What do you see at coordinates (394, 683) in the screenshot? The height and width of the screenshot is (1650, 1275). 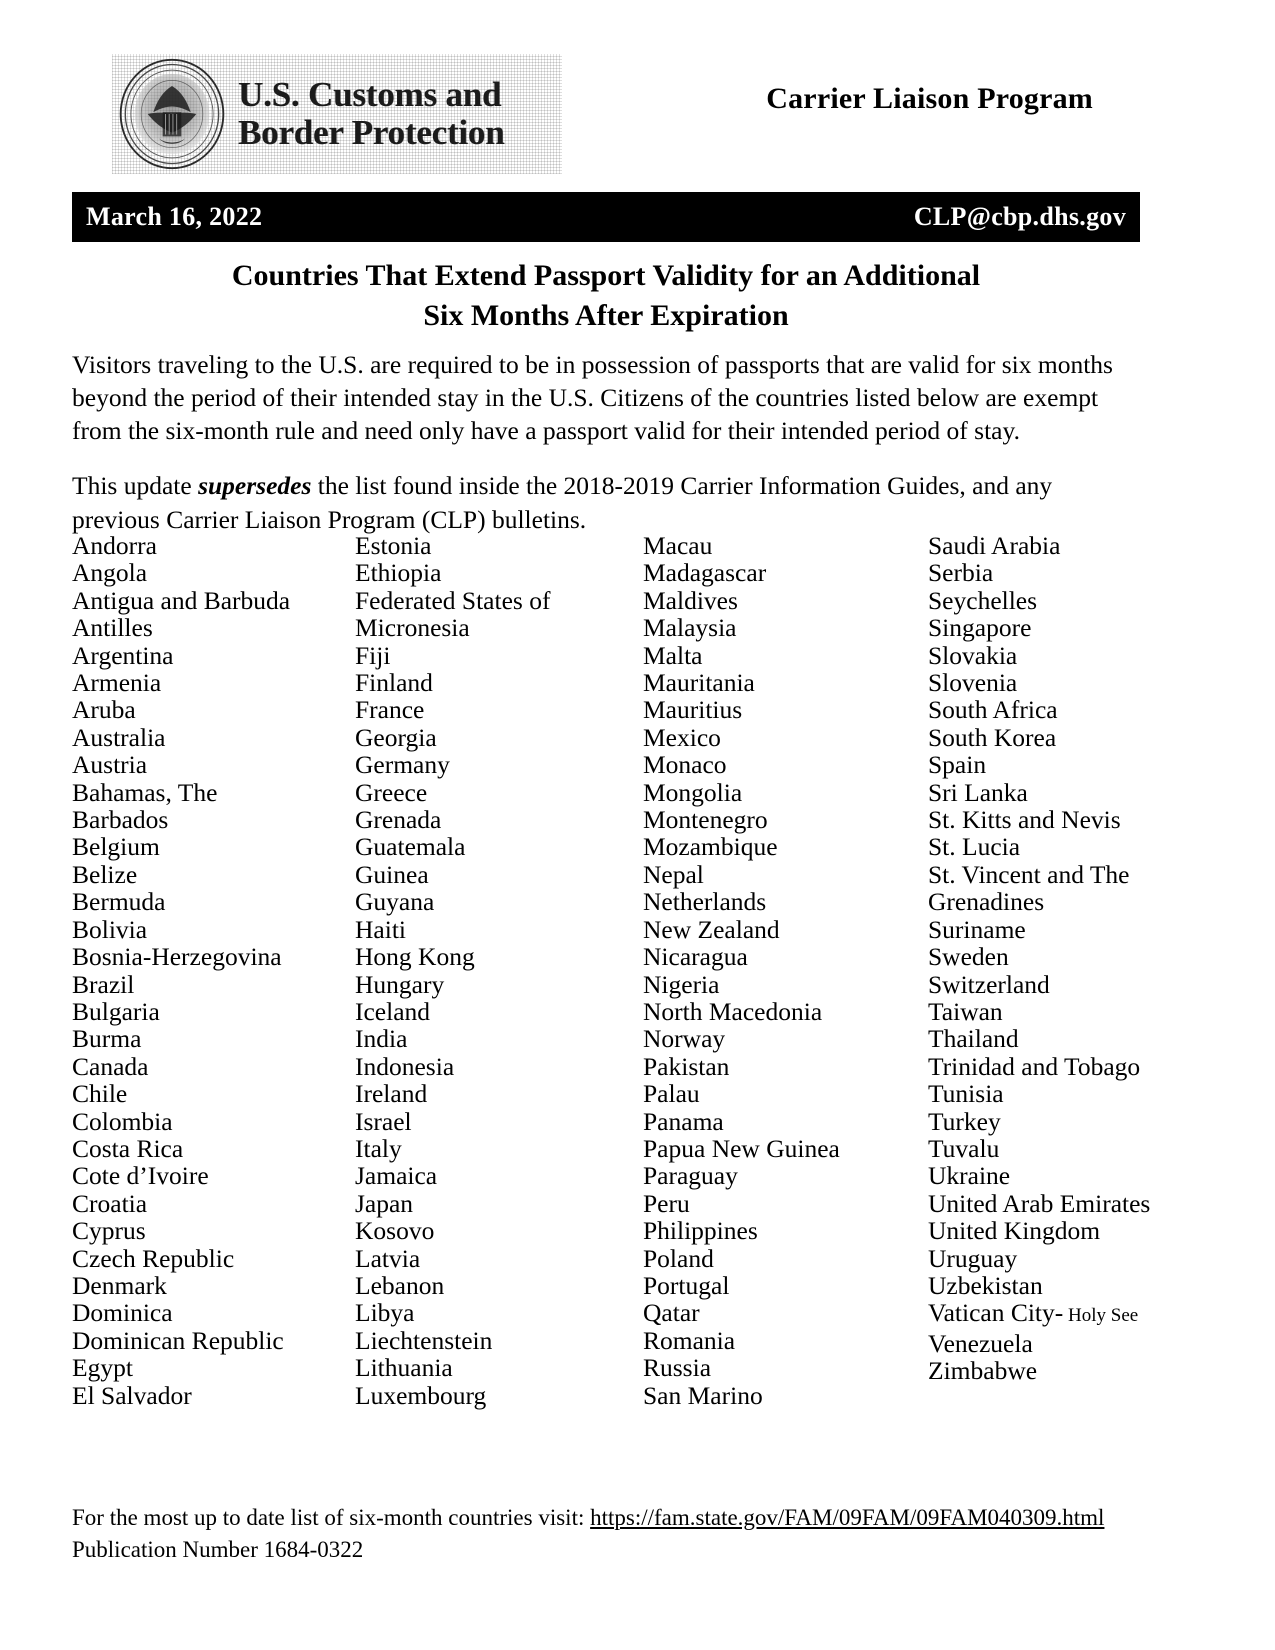 I see `country-entry: Finland` at bounding box center [394, 683].